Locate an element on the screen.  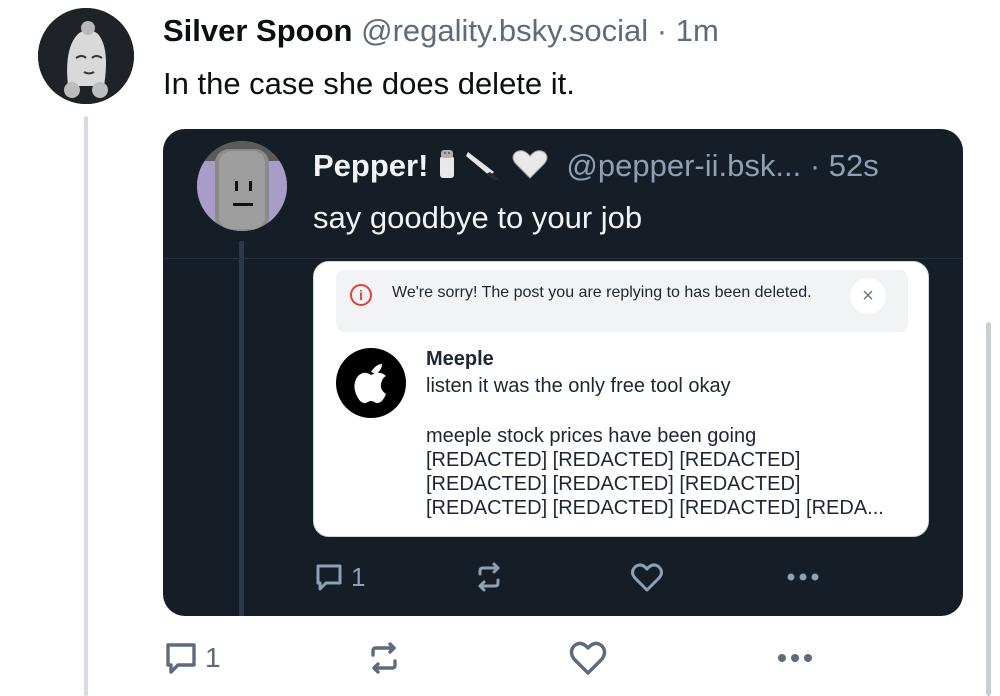
salt-shaker-icon is located at coordinates (447, 164).